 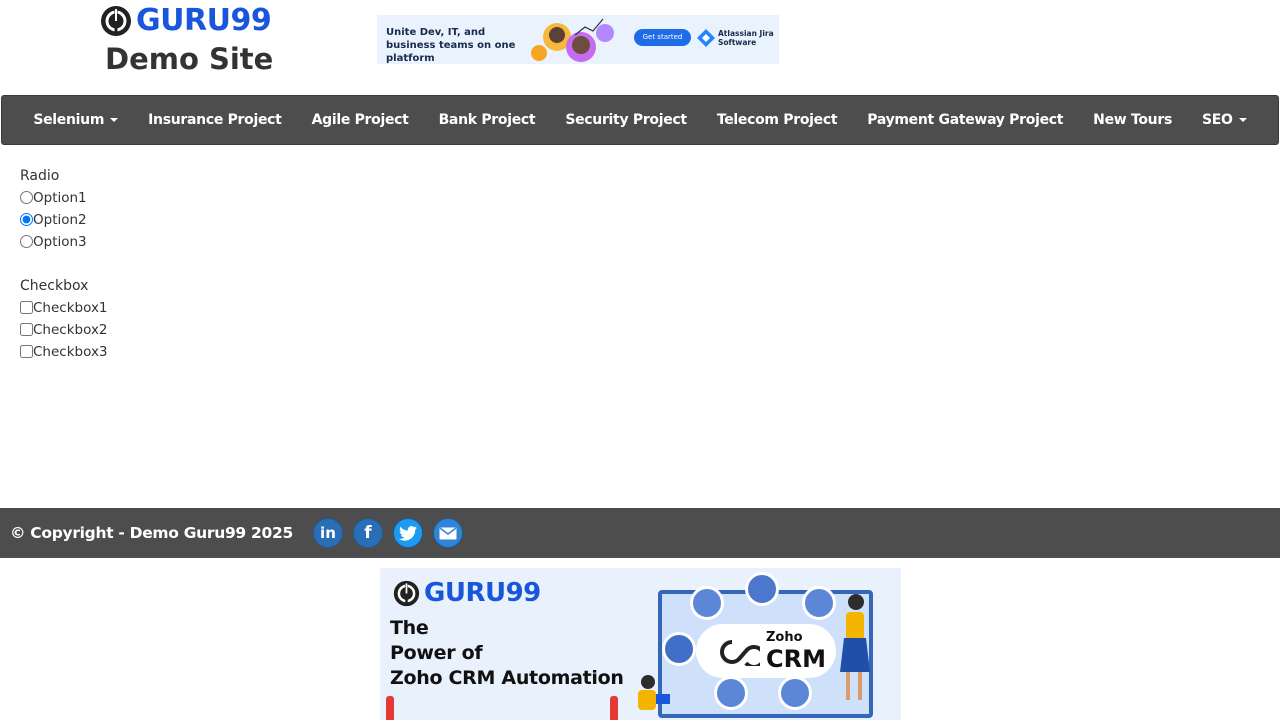 What do you see at coordinates (572, 40) in the screenshot?
I see `ad-illustration-icon` at bounding box center [572, 40].